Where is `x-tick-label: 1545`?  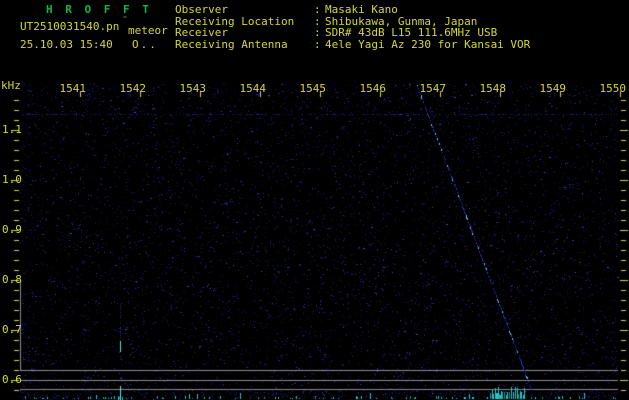
x-tick-label: 1545 is located at coordinates (313, 88).